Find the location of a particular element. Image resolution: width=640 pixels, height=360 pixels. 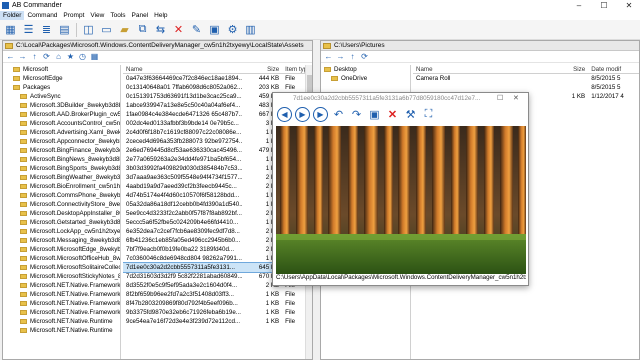

column-date: Date modif is located at coordinates (613, 69).